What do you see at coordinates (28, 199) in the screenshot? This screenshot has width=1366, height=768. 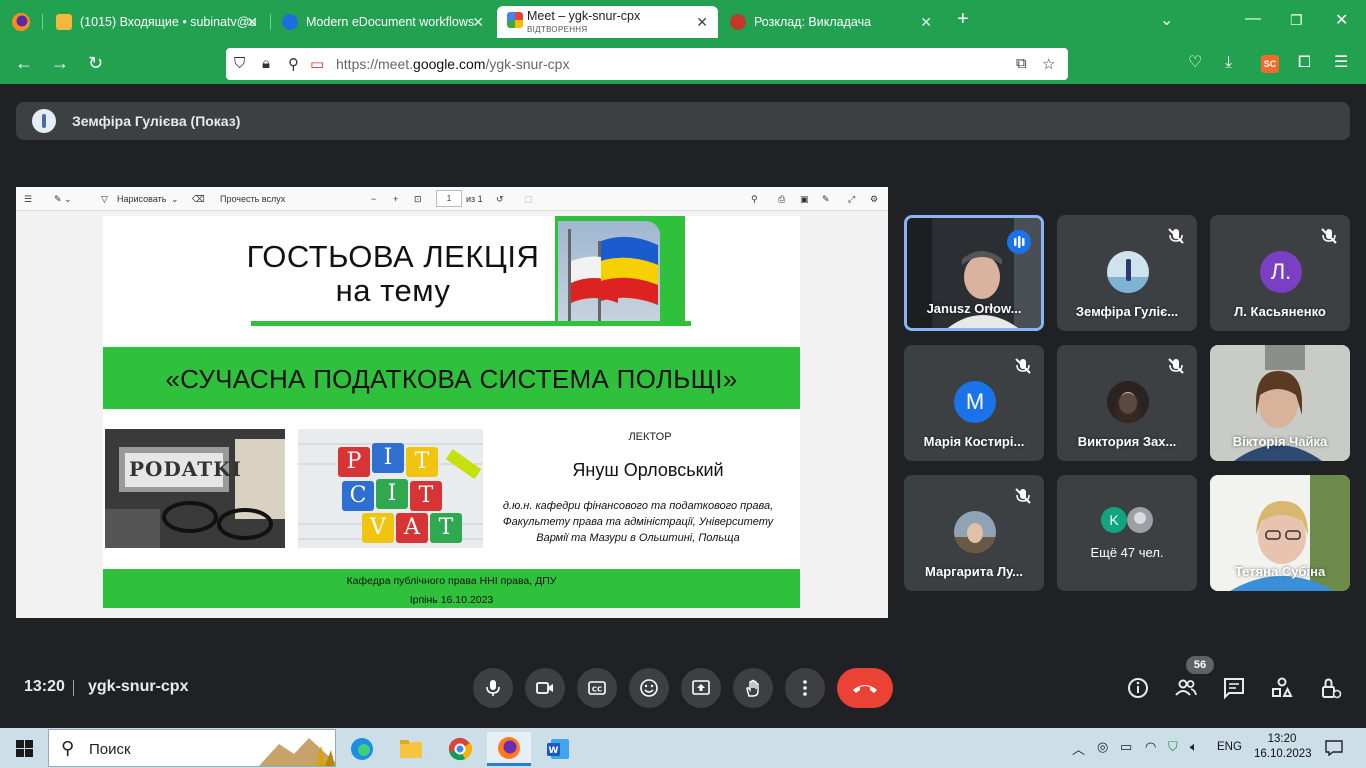 I see `sidebar-toggle-icon: ☰` at bounding box center [28, 199].